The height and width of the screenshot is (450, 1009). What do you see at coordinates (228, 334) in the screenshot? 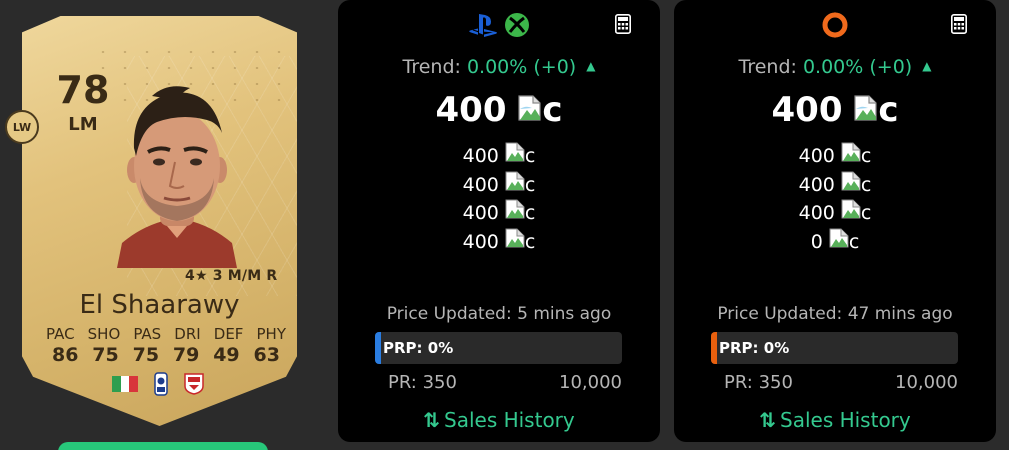
I see `stat-label-def: DEF` at bounding box center [228, 334].